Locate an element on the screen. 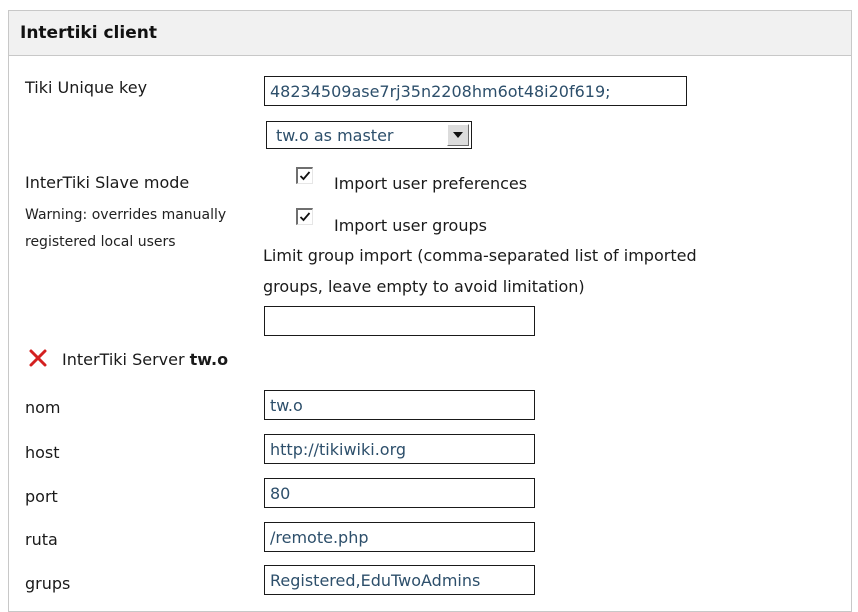 This screenshot has width=858, height=612. master-select-value: tw.o as master is located at coordinates (335, 135).